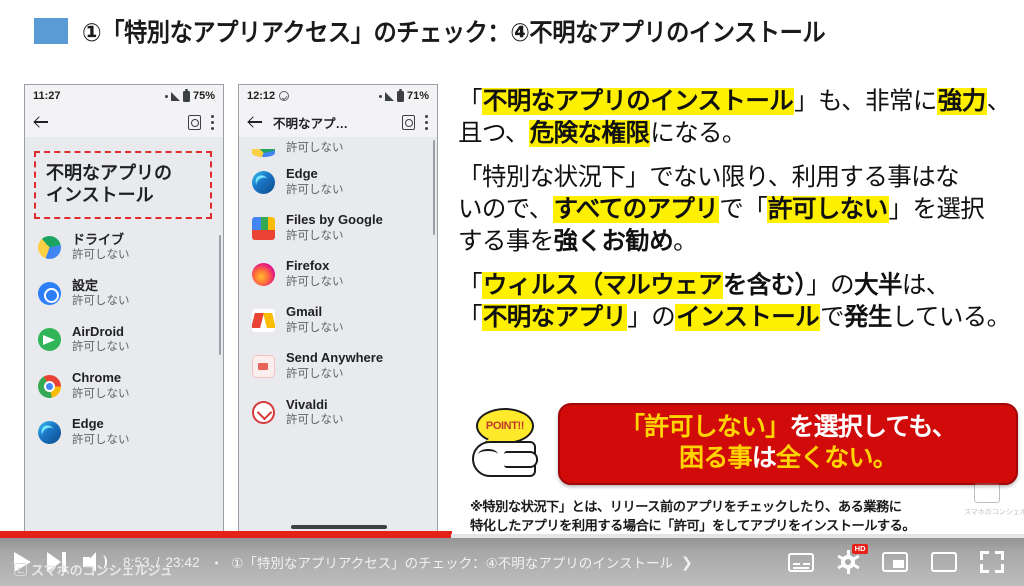 Image resolution: width=1024 pixels, height=586 pixels. What do you see at coordinates (417, 96) in the screenshot?
I see `battery-percent-right: 71%` at bounding box center [417, 96].